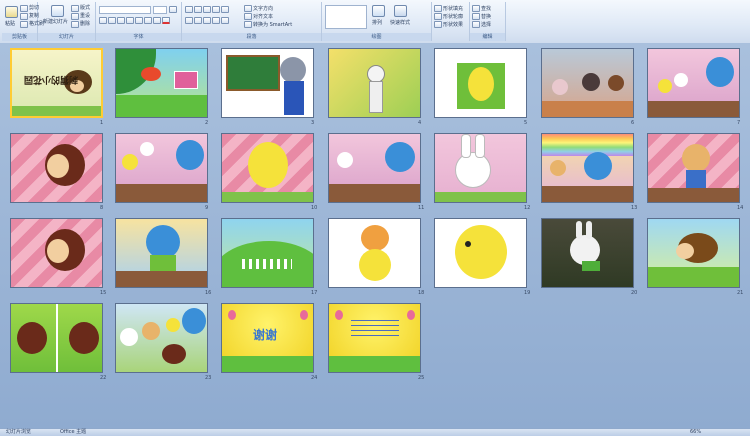 The image size is (750, 436). I want to click on cut-icon, so click(24, 8).